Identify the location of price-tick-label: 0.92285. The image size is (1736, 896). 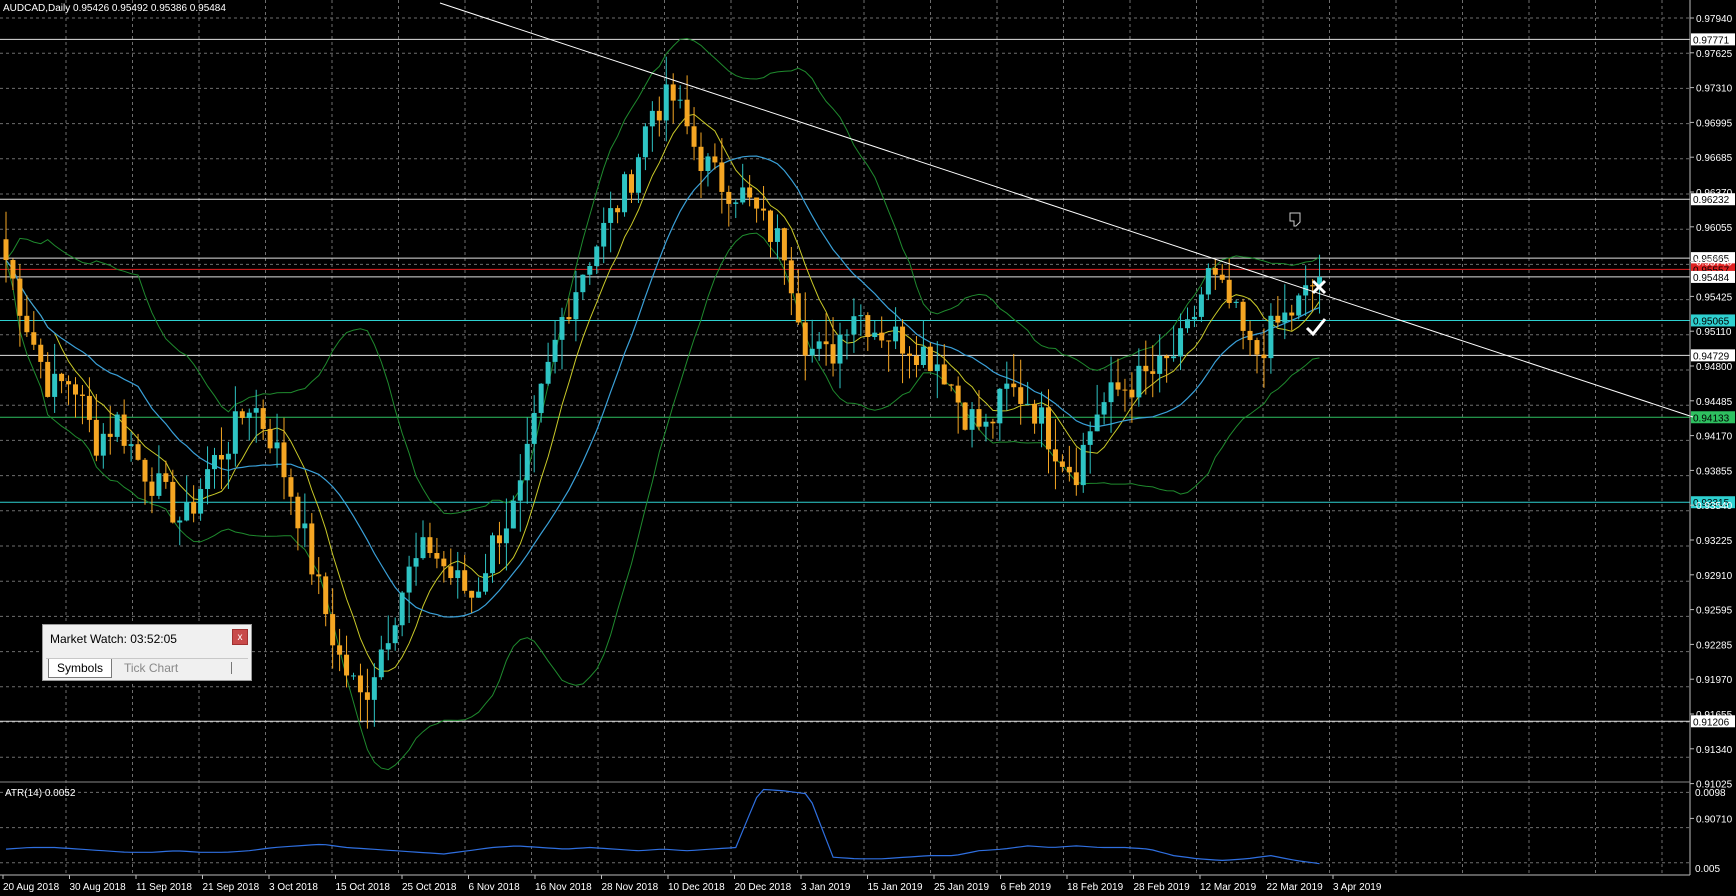
(1714, 645).